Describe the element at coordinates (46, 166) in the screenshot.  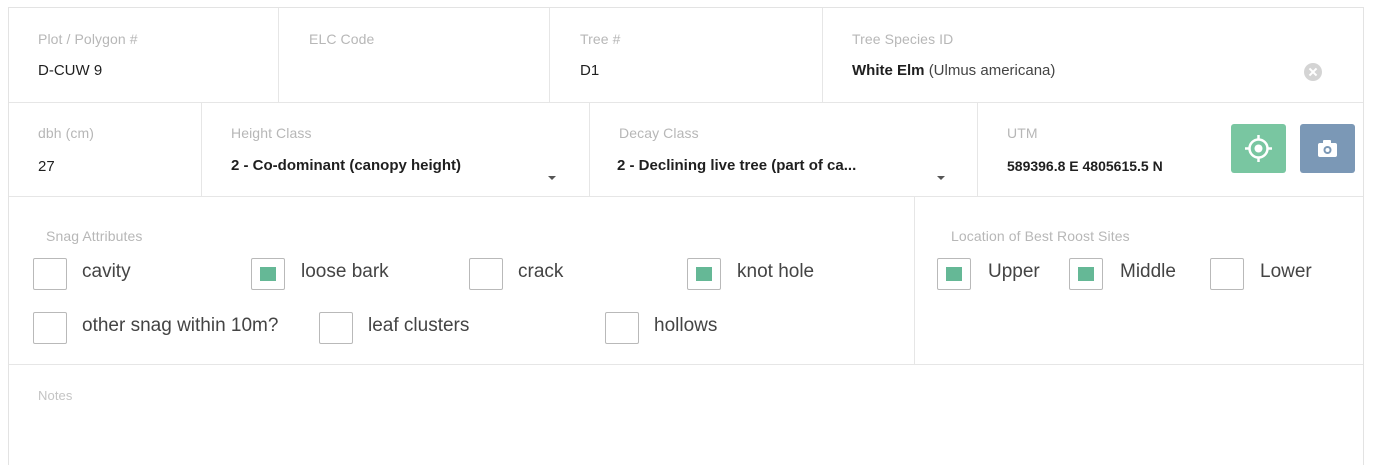
I see `dbh-value: 27` at that location.